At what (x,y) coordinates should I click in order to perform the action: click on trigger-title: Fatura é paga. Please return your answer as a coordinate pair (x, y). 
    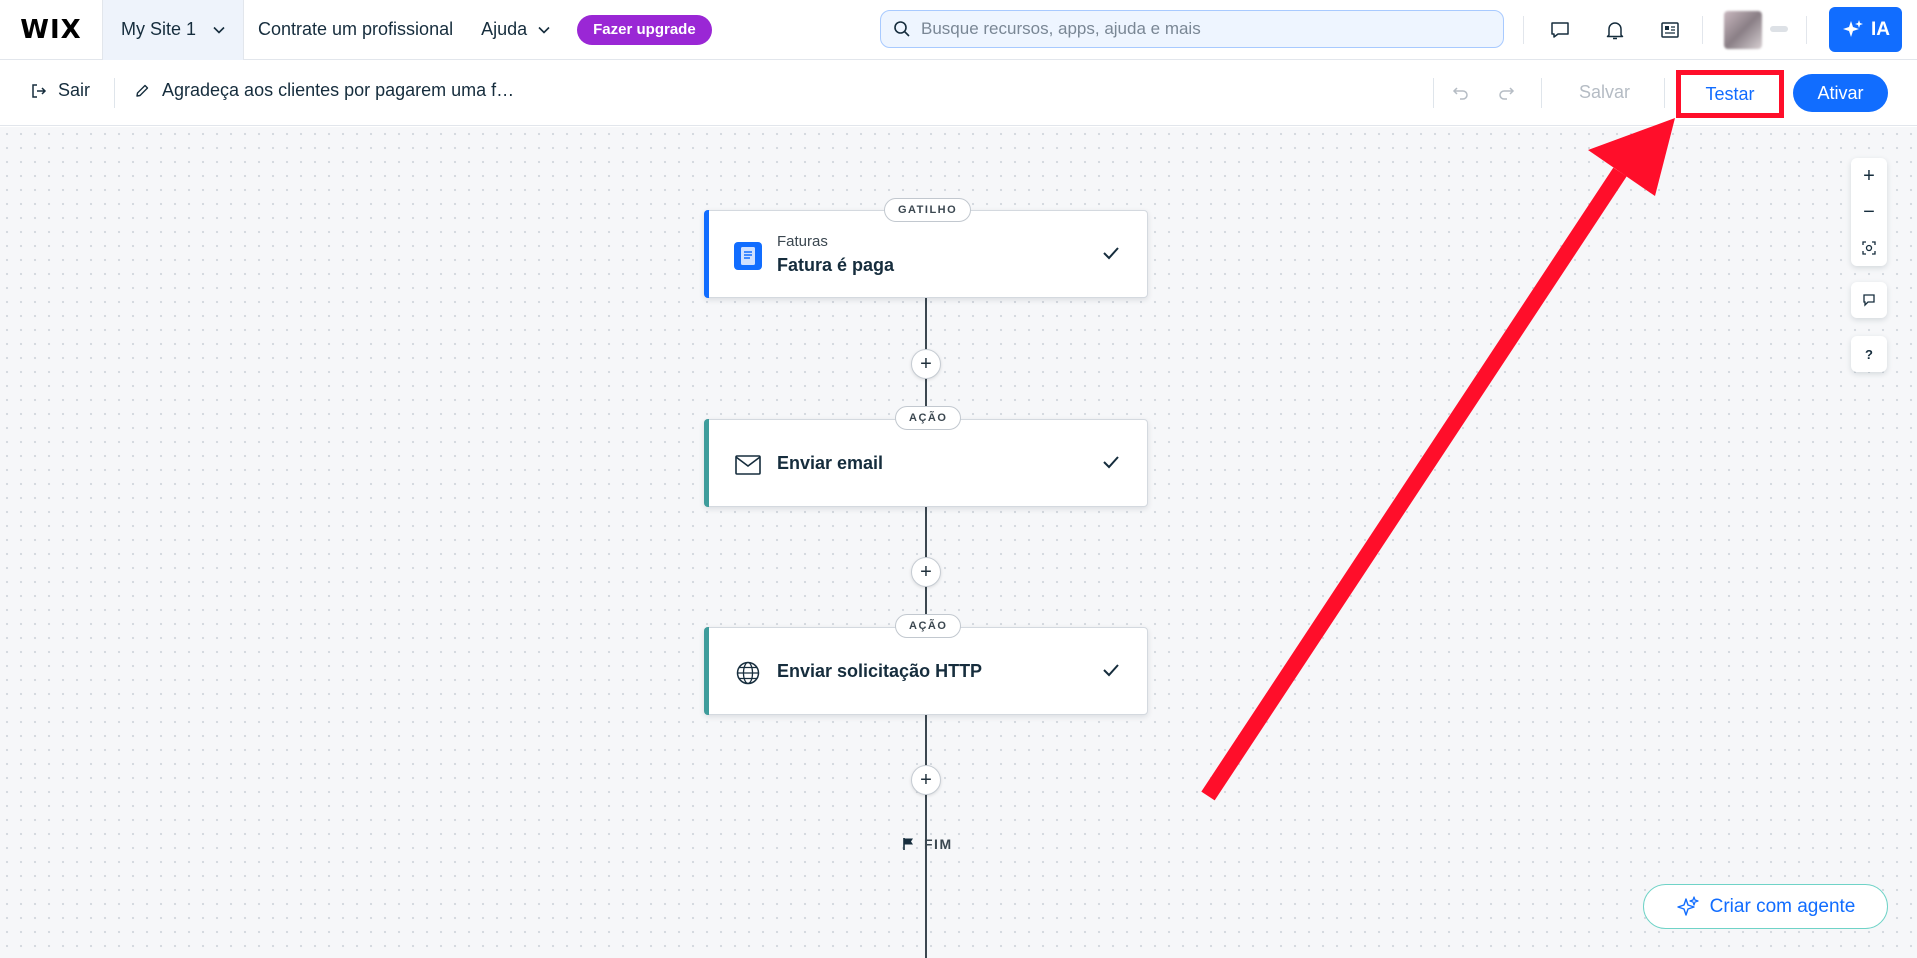
    Looking at the image, I should click on (836, 265).